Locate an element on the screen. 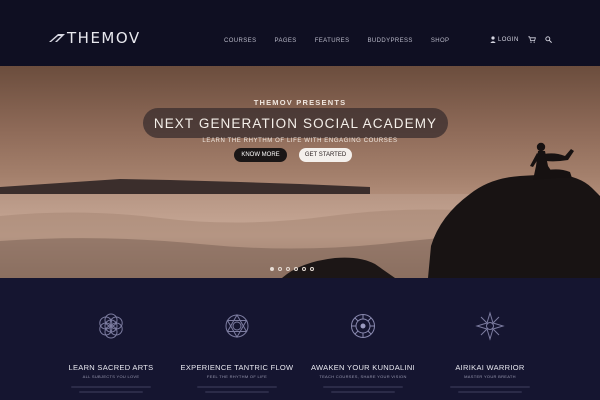  feature-subtitle: FEEL THE RHYTHM OF LIFE is located at coordinates (237, 376).